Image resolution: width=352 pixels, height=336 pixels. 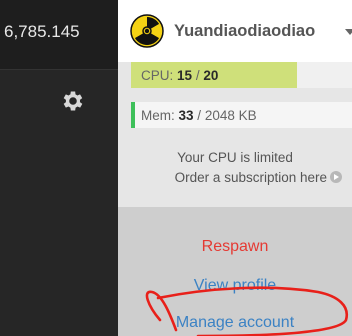 I want to click on manage-account-link: Manage account, so click(x=235, y=323).